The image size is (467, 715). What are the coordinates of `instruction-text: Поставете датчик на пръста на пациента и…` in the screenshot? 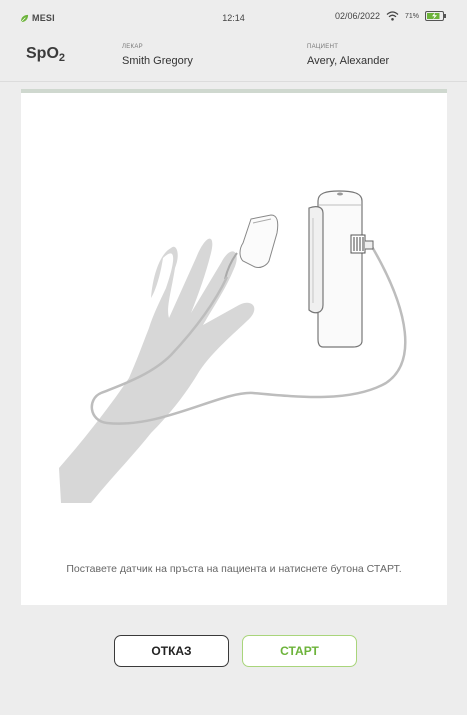 It's located at (234, 569).